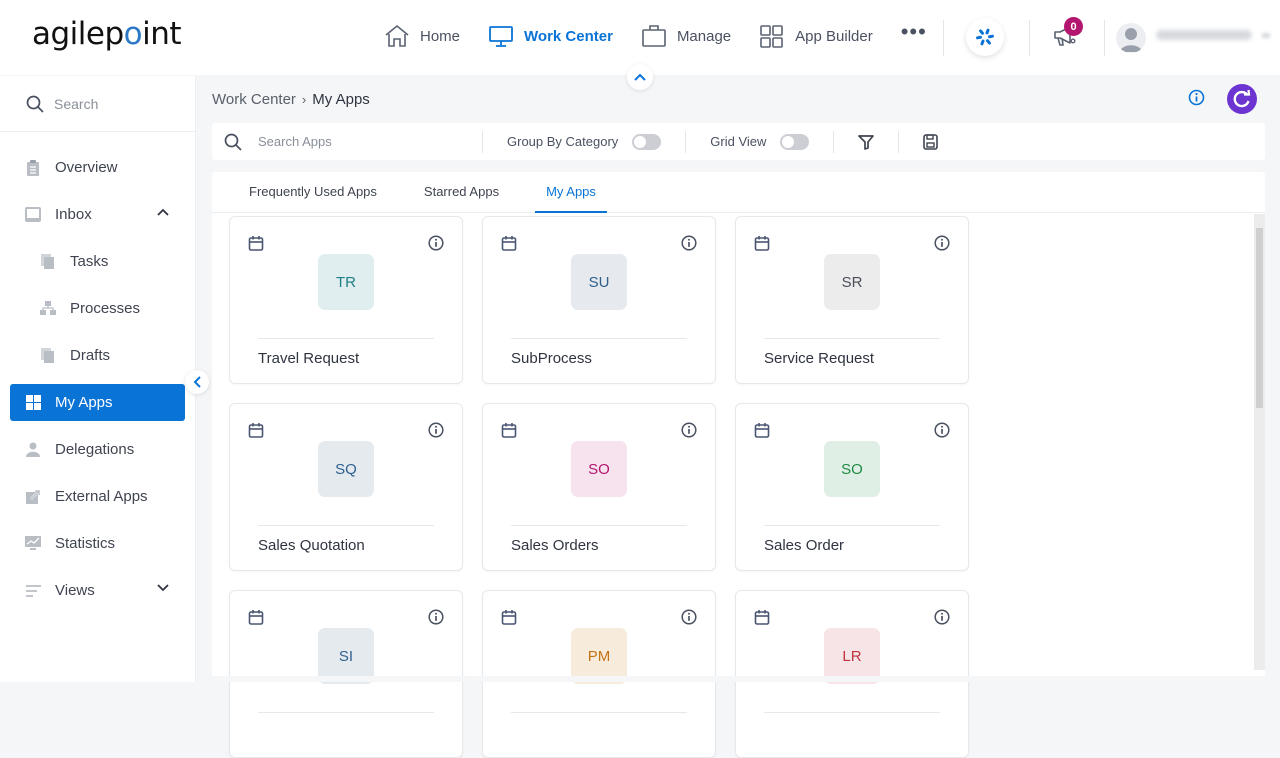  I want to click on app-card: SU SubProcess, so click(599, 300).